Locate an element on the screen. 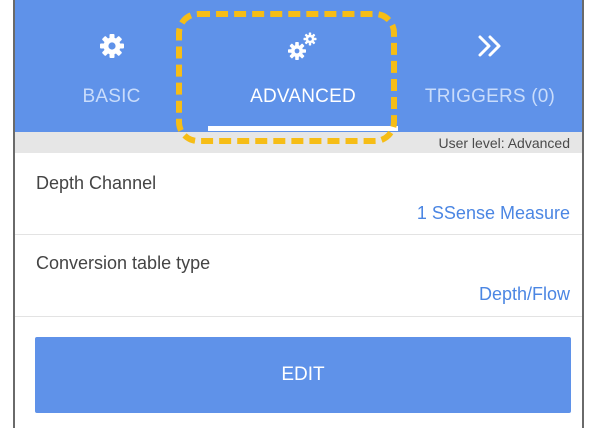 The image size is (592, 428). tab-basic: BASIC is located at coordinates (111, 66).